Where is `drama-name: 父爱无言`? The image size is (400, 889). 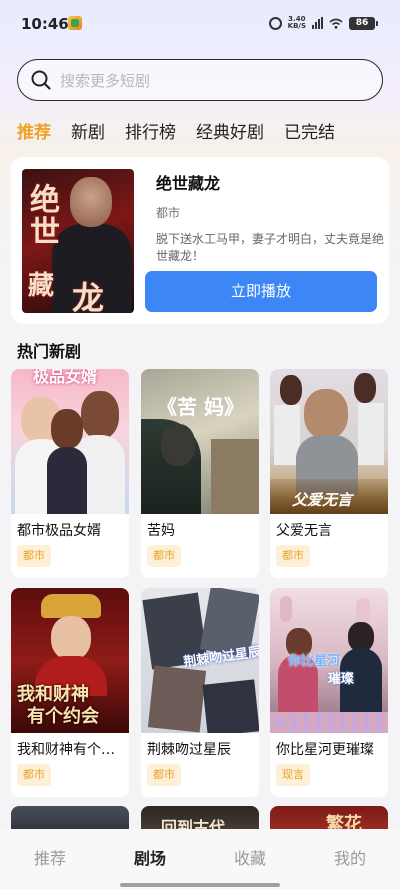 drama-name: 父爱无言 is located at coordinates (304, 531).